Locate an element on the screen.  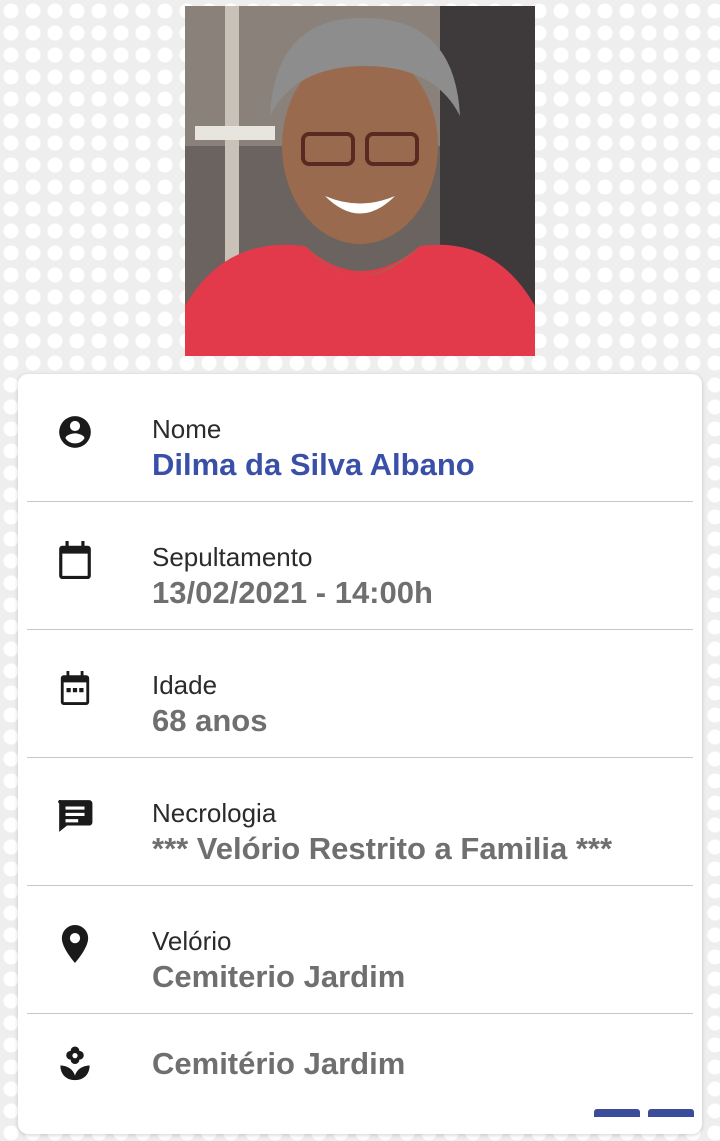
field-value-necrologia: *** Velório Restrito a Familia *** is located at coordinates (382, 848).